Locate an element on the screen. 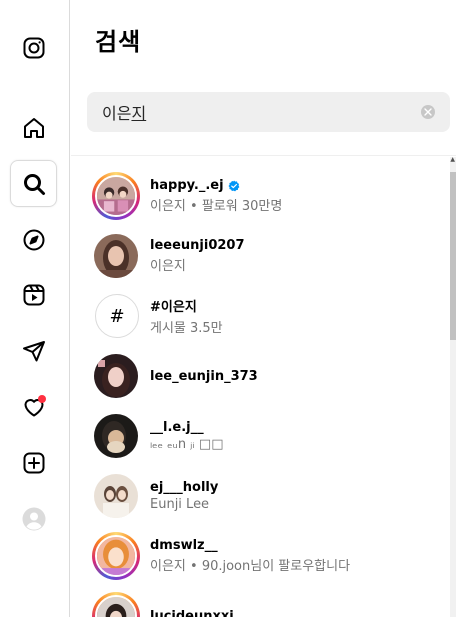 This screenshot has height=617, width=456. result-subtitle: 이은지 is located at coordinates (168, 266).